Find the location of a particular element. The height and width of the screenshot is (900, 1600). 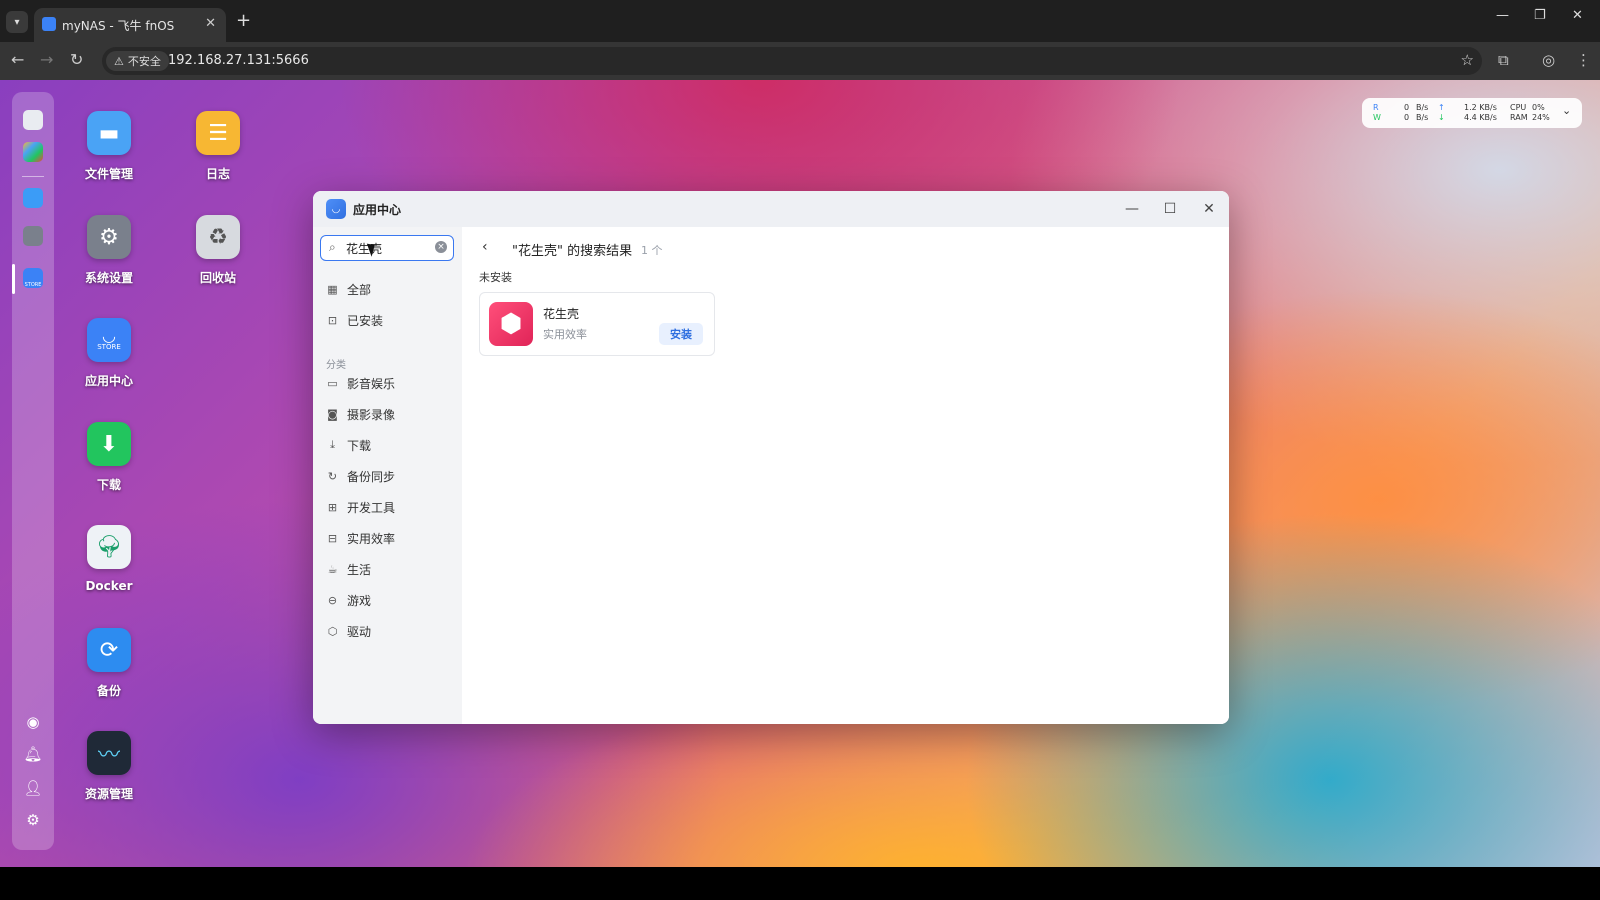

code-icon: ⊞ is located at coordinates (332, 507).